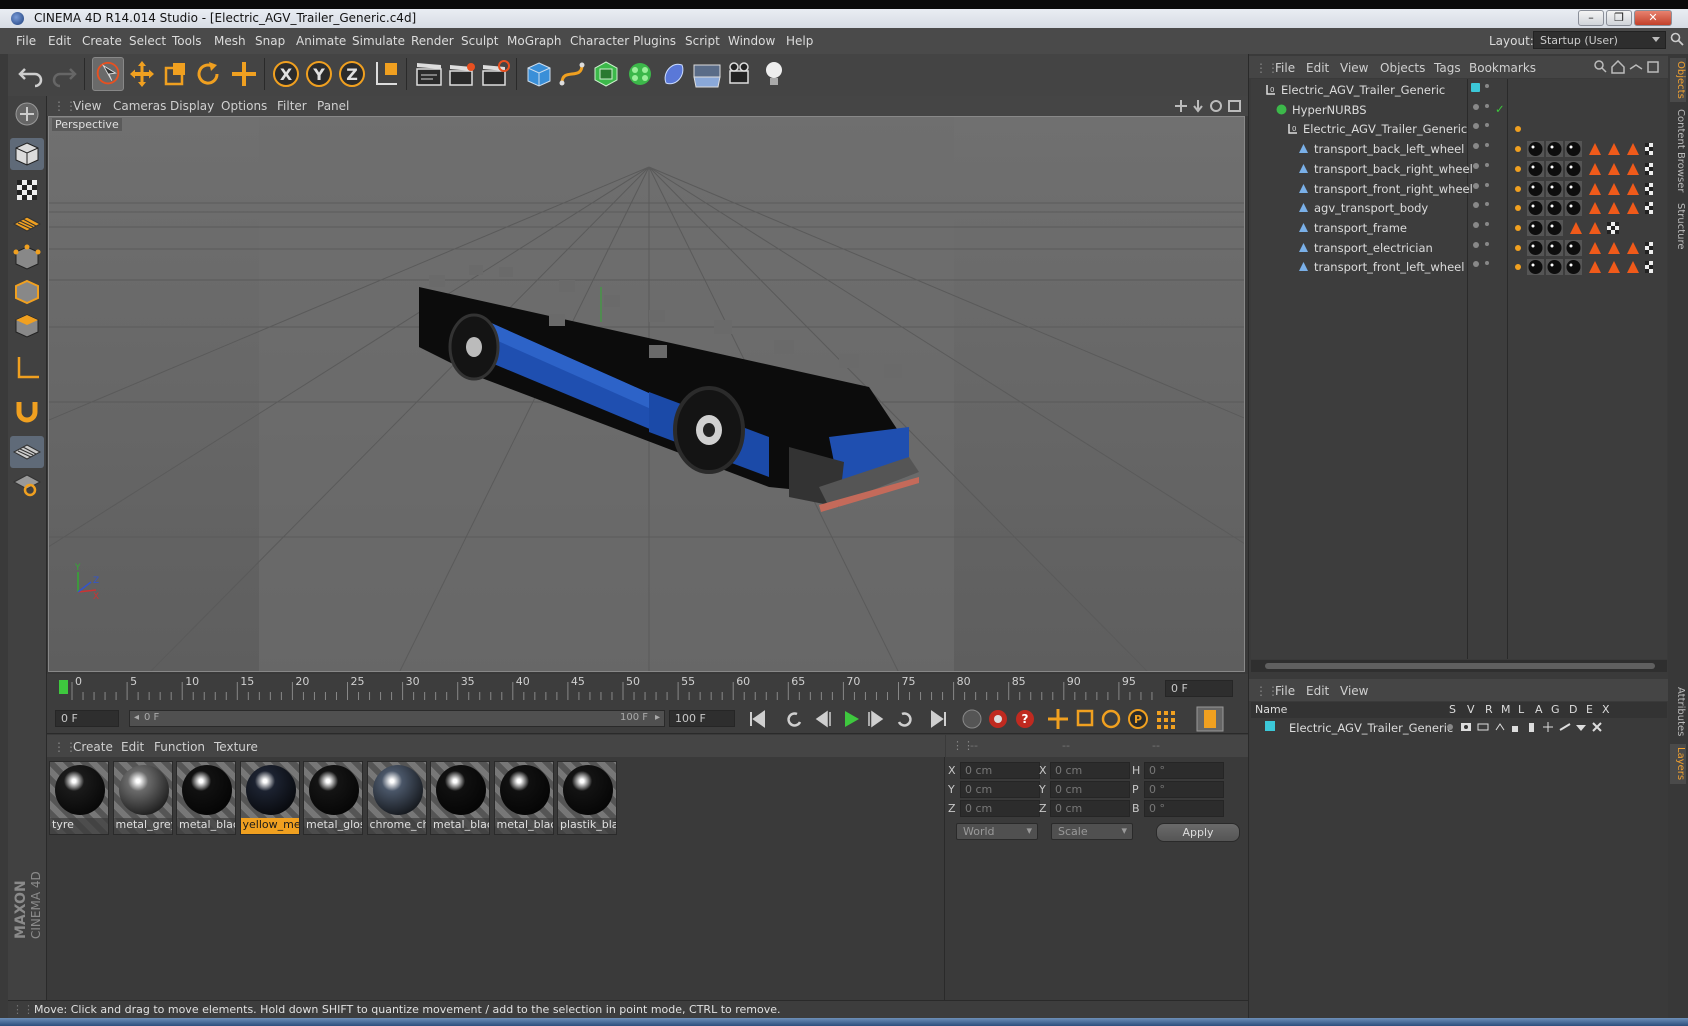 The height and width of the screenshot is (1026, 1688). Describe the element at coordinates (1371, 208) in the screenshot. I see `object-name: agv_transport_body` at that location.